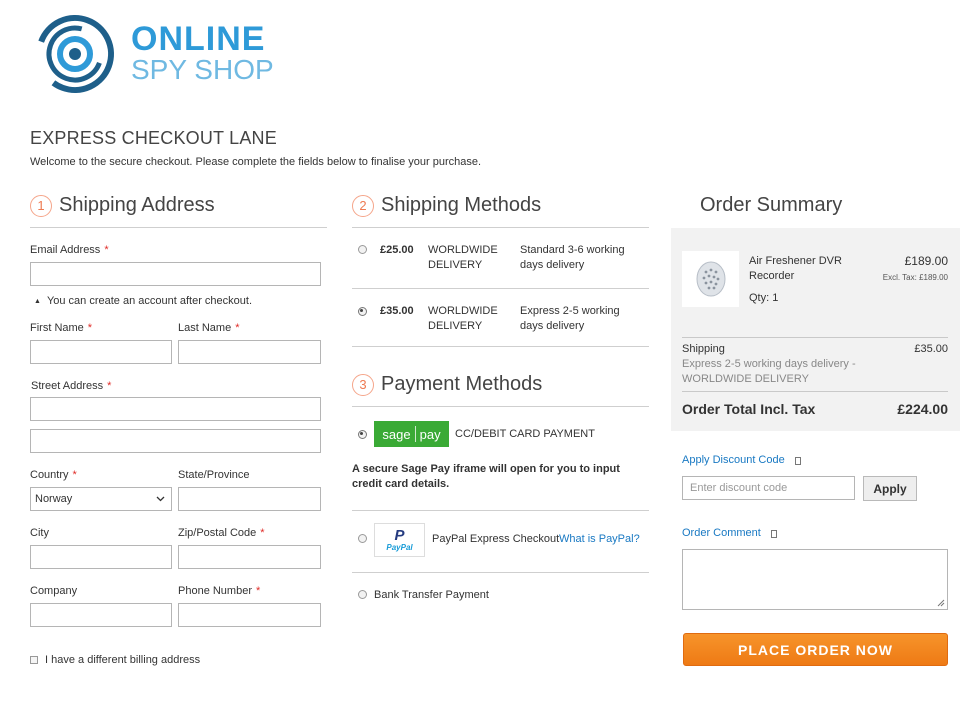  What do you see at coordinates (101, 352) in the screenshot?
I see `first-name-field` at bounding box center [101, 352].